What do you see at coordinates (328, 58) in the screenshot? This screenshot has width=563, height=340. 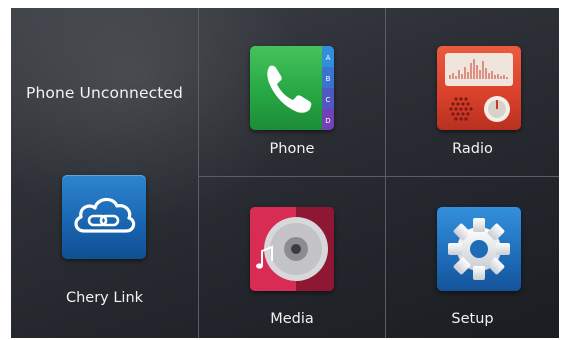 I see `phone-index-a: A` at bounding box center [328, 58].